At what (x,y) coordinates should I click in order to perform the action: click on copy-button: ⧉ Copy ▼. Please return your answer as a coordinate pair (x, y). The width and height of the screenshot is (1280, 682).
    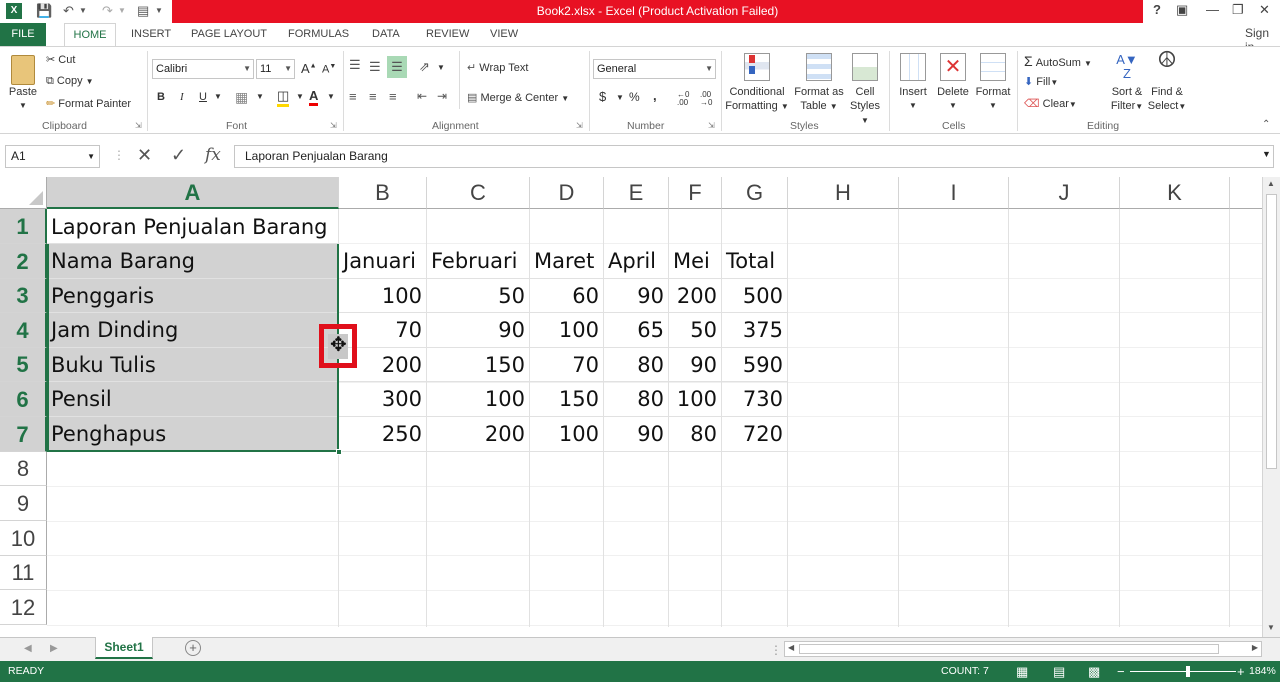
    Looking at the image, I should click on (70, 81).